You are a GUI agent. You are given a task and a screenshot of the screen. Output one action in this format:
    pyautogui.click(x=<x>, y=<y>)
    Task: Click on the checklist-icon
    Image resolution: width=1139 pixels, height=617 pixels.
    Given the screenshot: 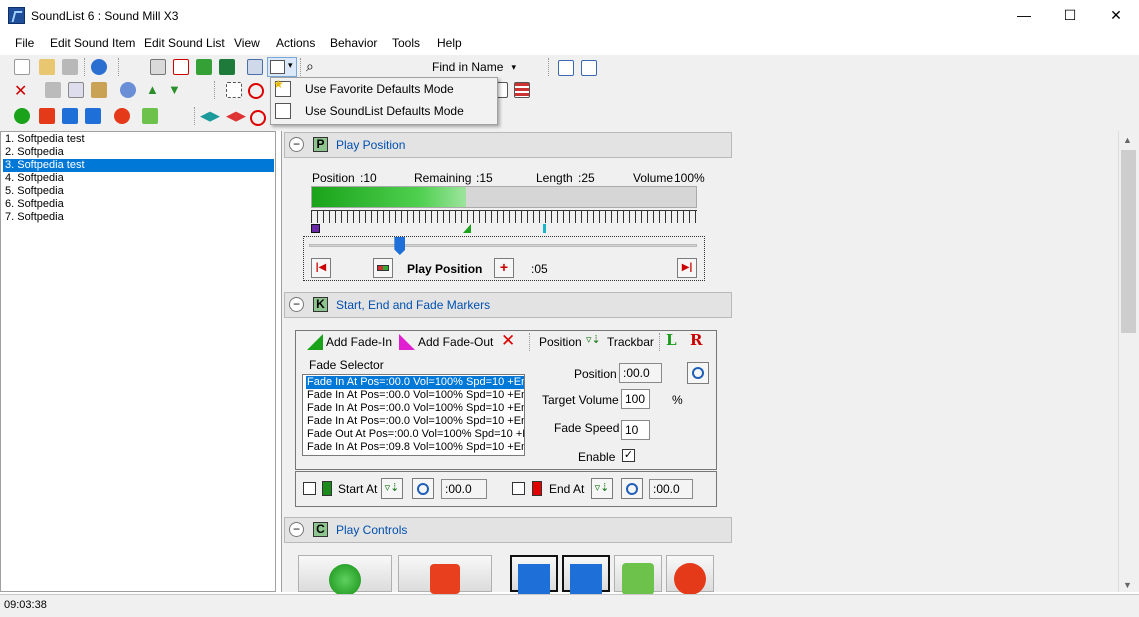 What is the action you would take?
    pyautogui.click(x=181, y=67)
    